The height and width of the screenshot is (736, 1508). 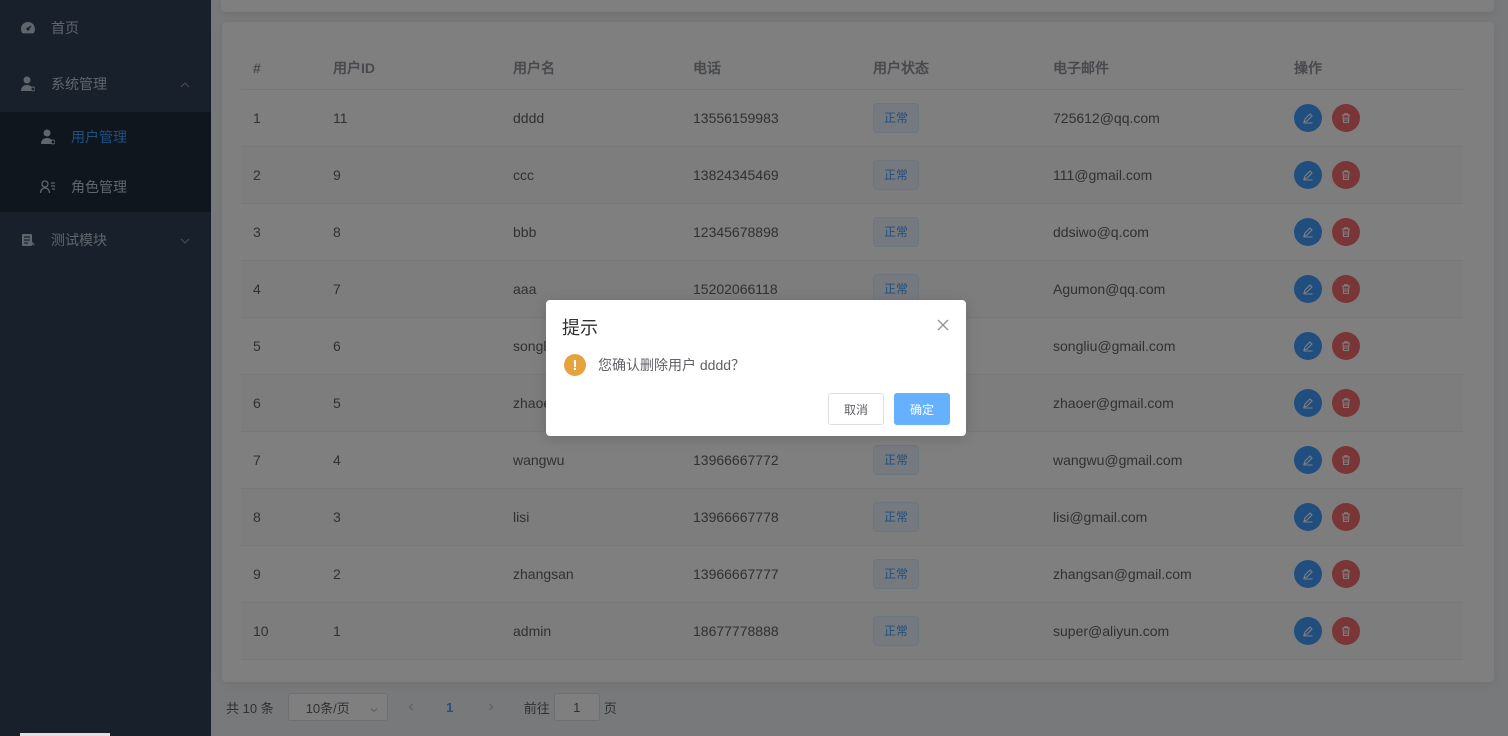 I want to click on close-icon, so click(x=943, y=325).